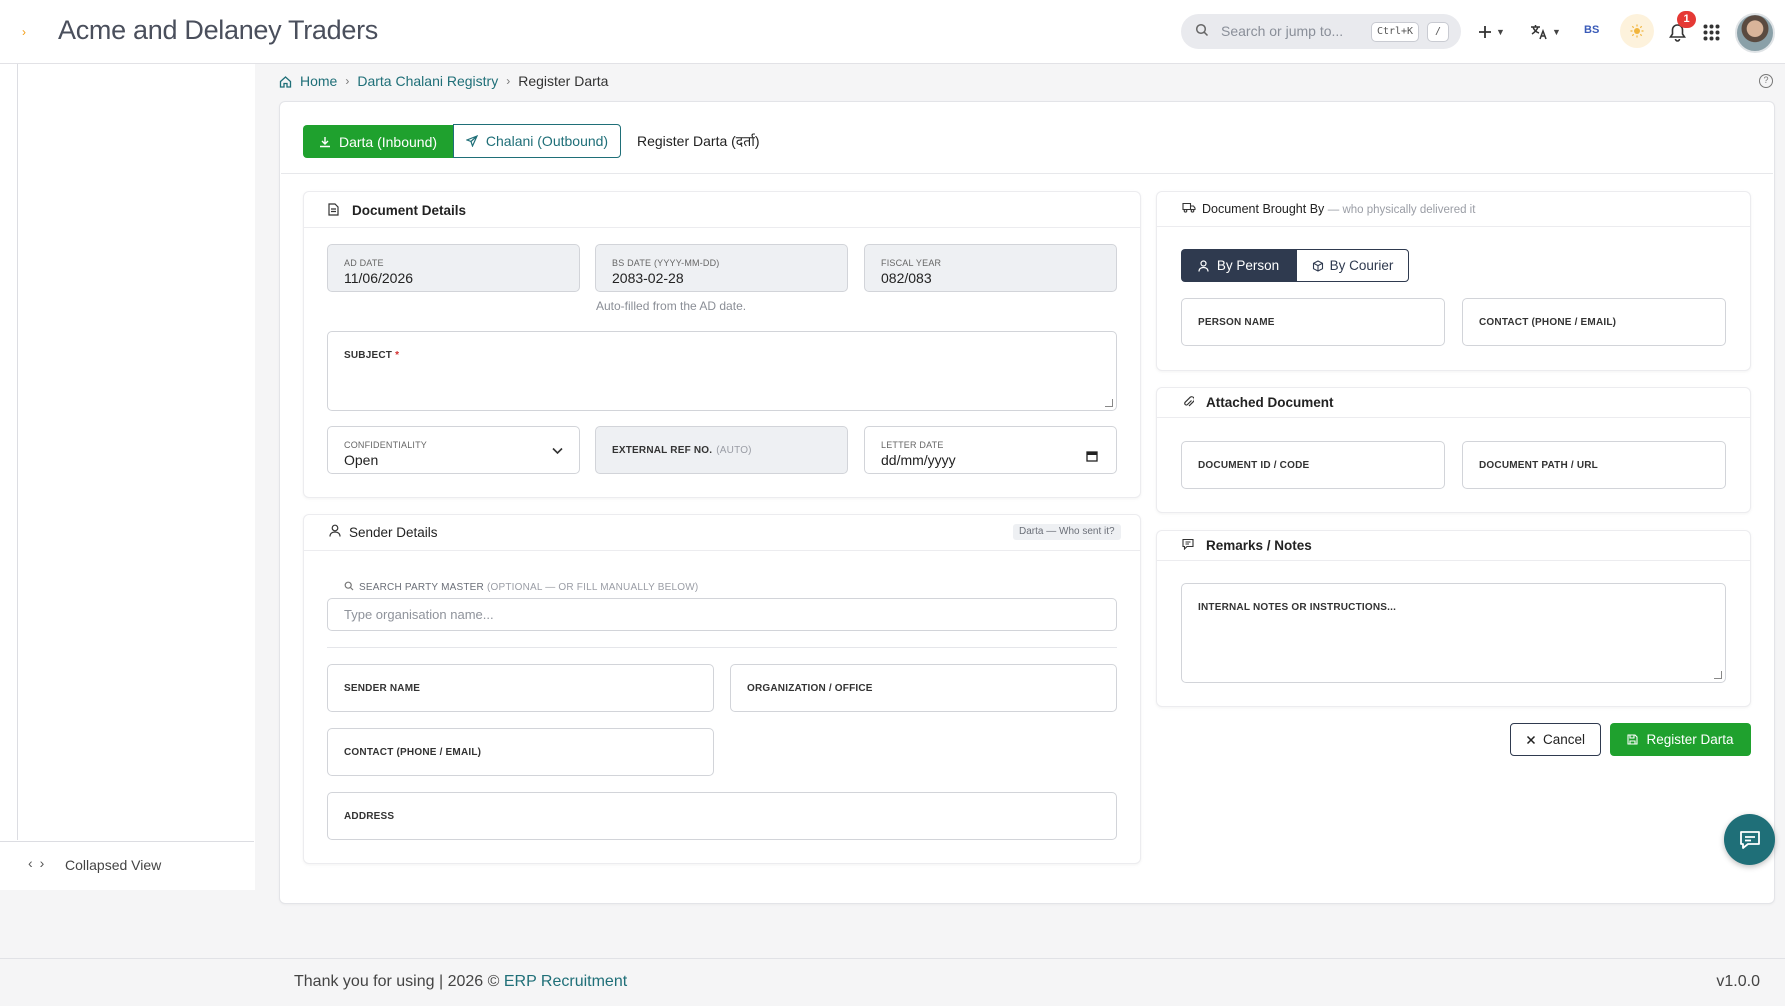 This screenshot has width=1785, height=1006. I want to click on breadcrumb-home: Home, so click(318, 81).